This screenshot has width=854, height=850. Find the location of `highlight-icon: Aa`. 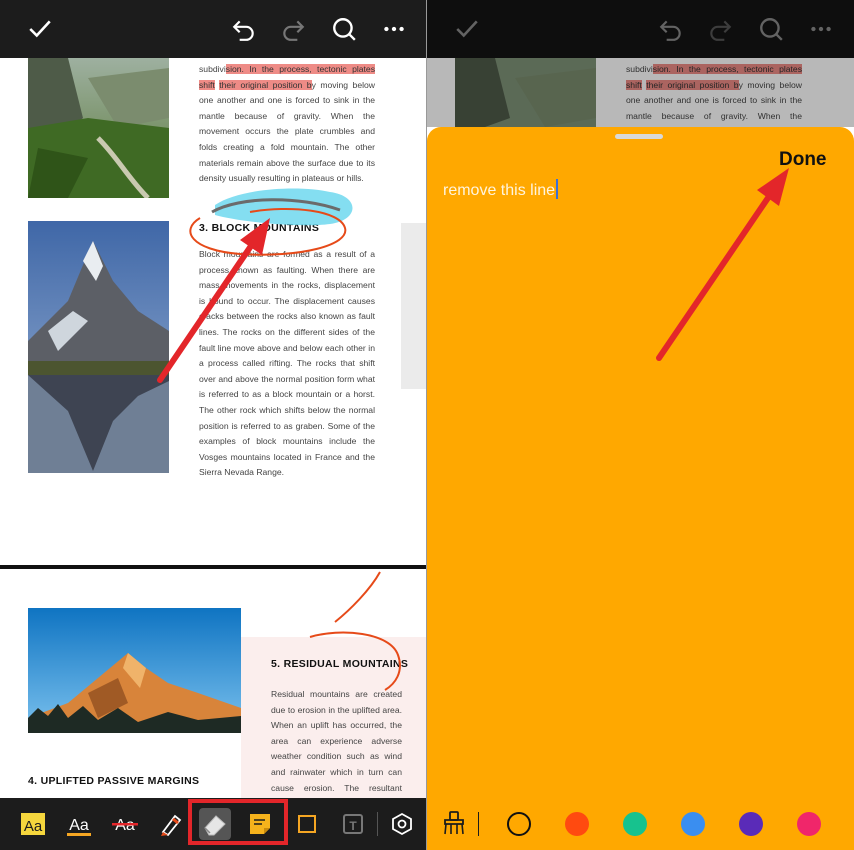

highlight-icon: Aa is located at coordinates (33, 824).